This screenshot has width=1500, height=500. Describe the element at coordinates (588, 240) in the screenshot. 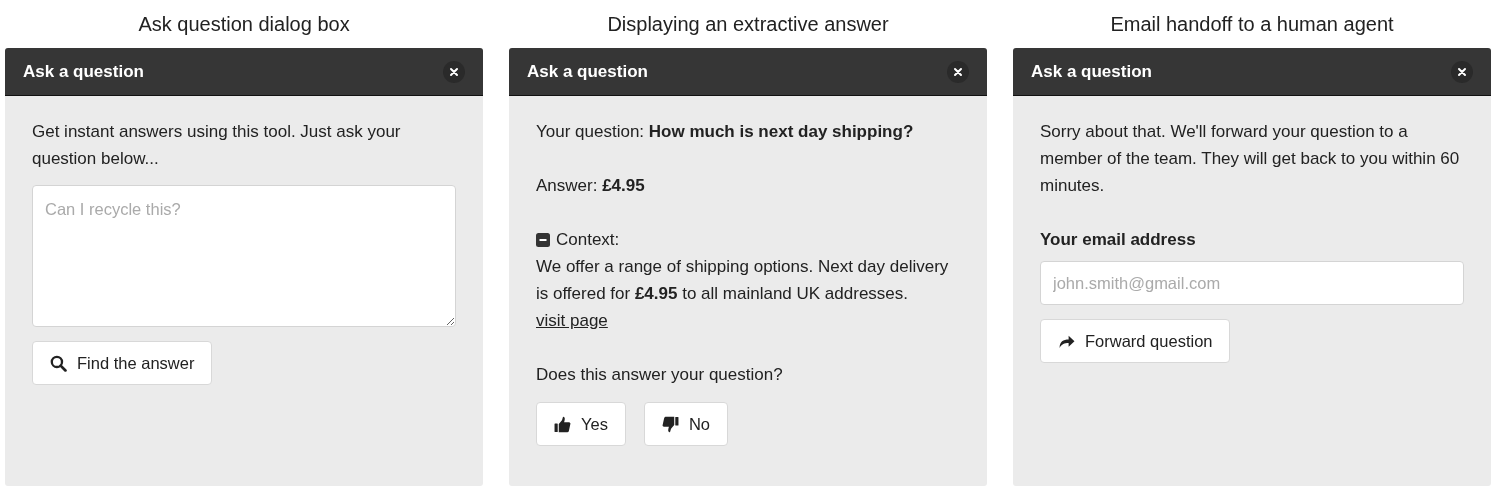

I see `context-label: Context:` at that location.